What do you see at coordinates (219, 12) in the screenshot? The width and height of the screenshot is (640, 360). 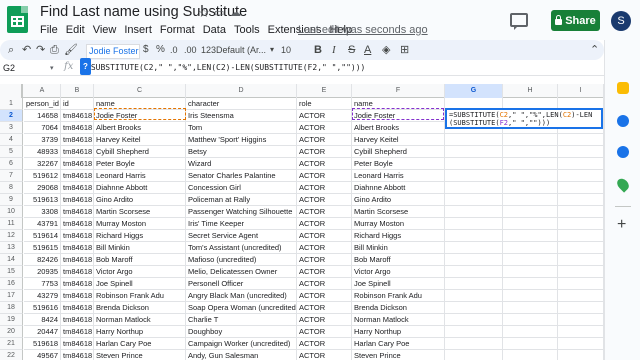 I see `move-folder-icon: ▭` at bounding box center [219, 12].